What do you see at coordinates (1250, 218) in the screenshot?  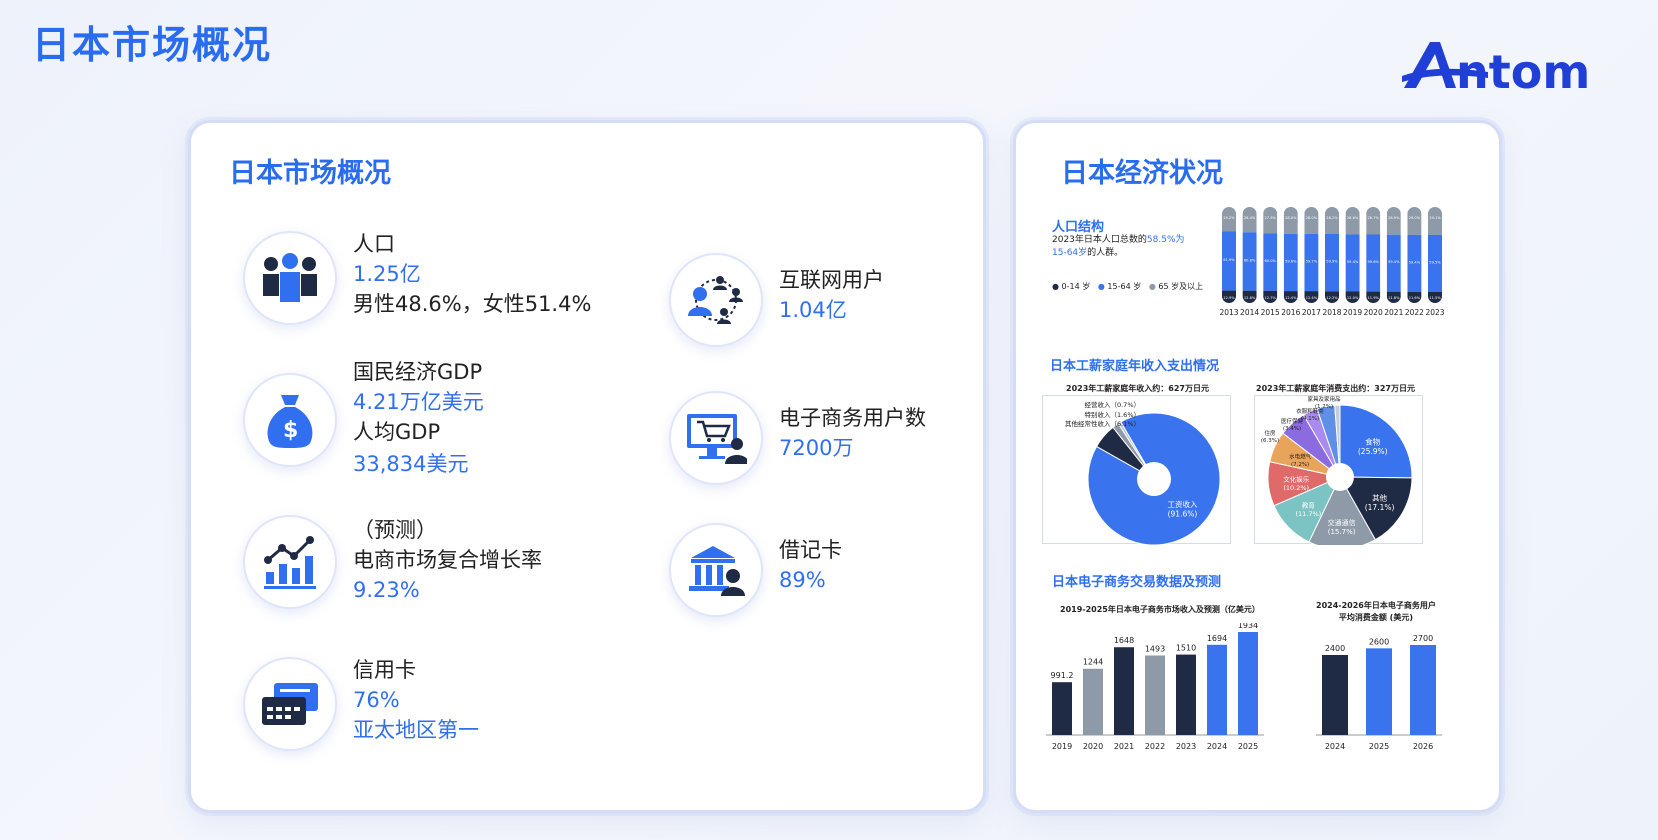 I see `data-label: 26.4%` at bounding box center [1250, 218].